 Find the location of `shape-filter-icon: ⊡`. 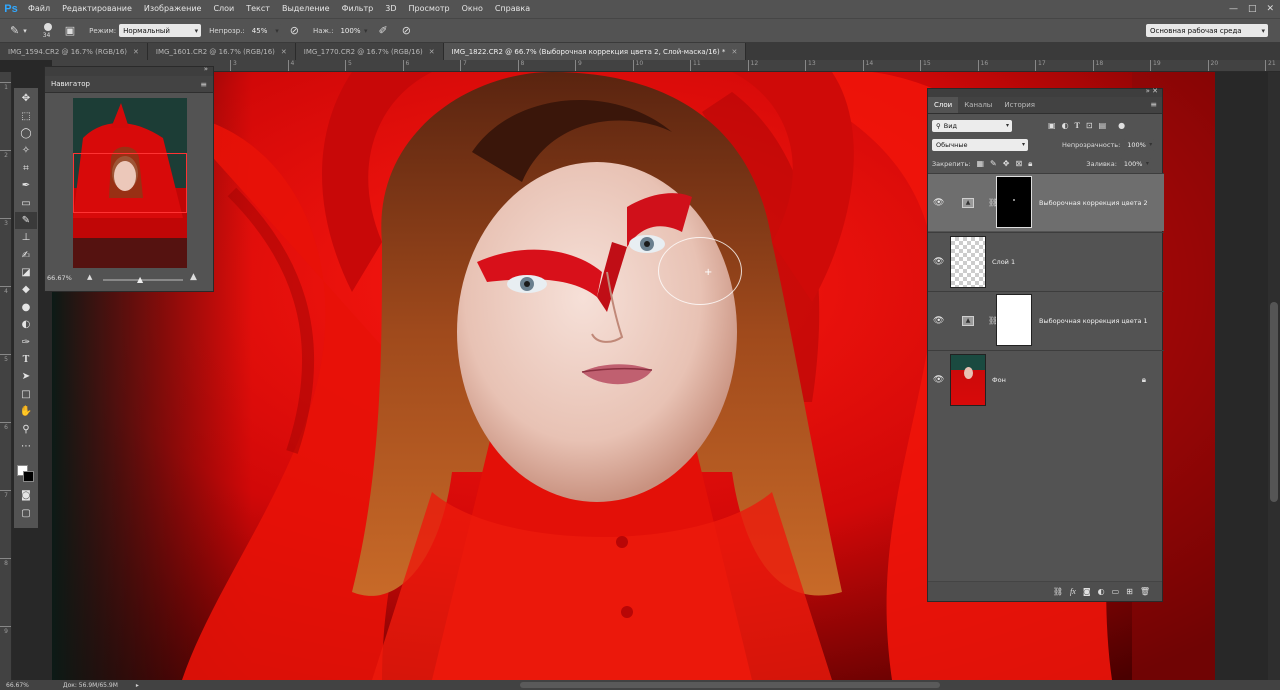

shape-filter-icon: ⊡ is located at coordinates (1089, 125).